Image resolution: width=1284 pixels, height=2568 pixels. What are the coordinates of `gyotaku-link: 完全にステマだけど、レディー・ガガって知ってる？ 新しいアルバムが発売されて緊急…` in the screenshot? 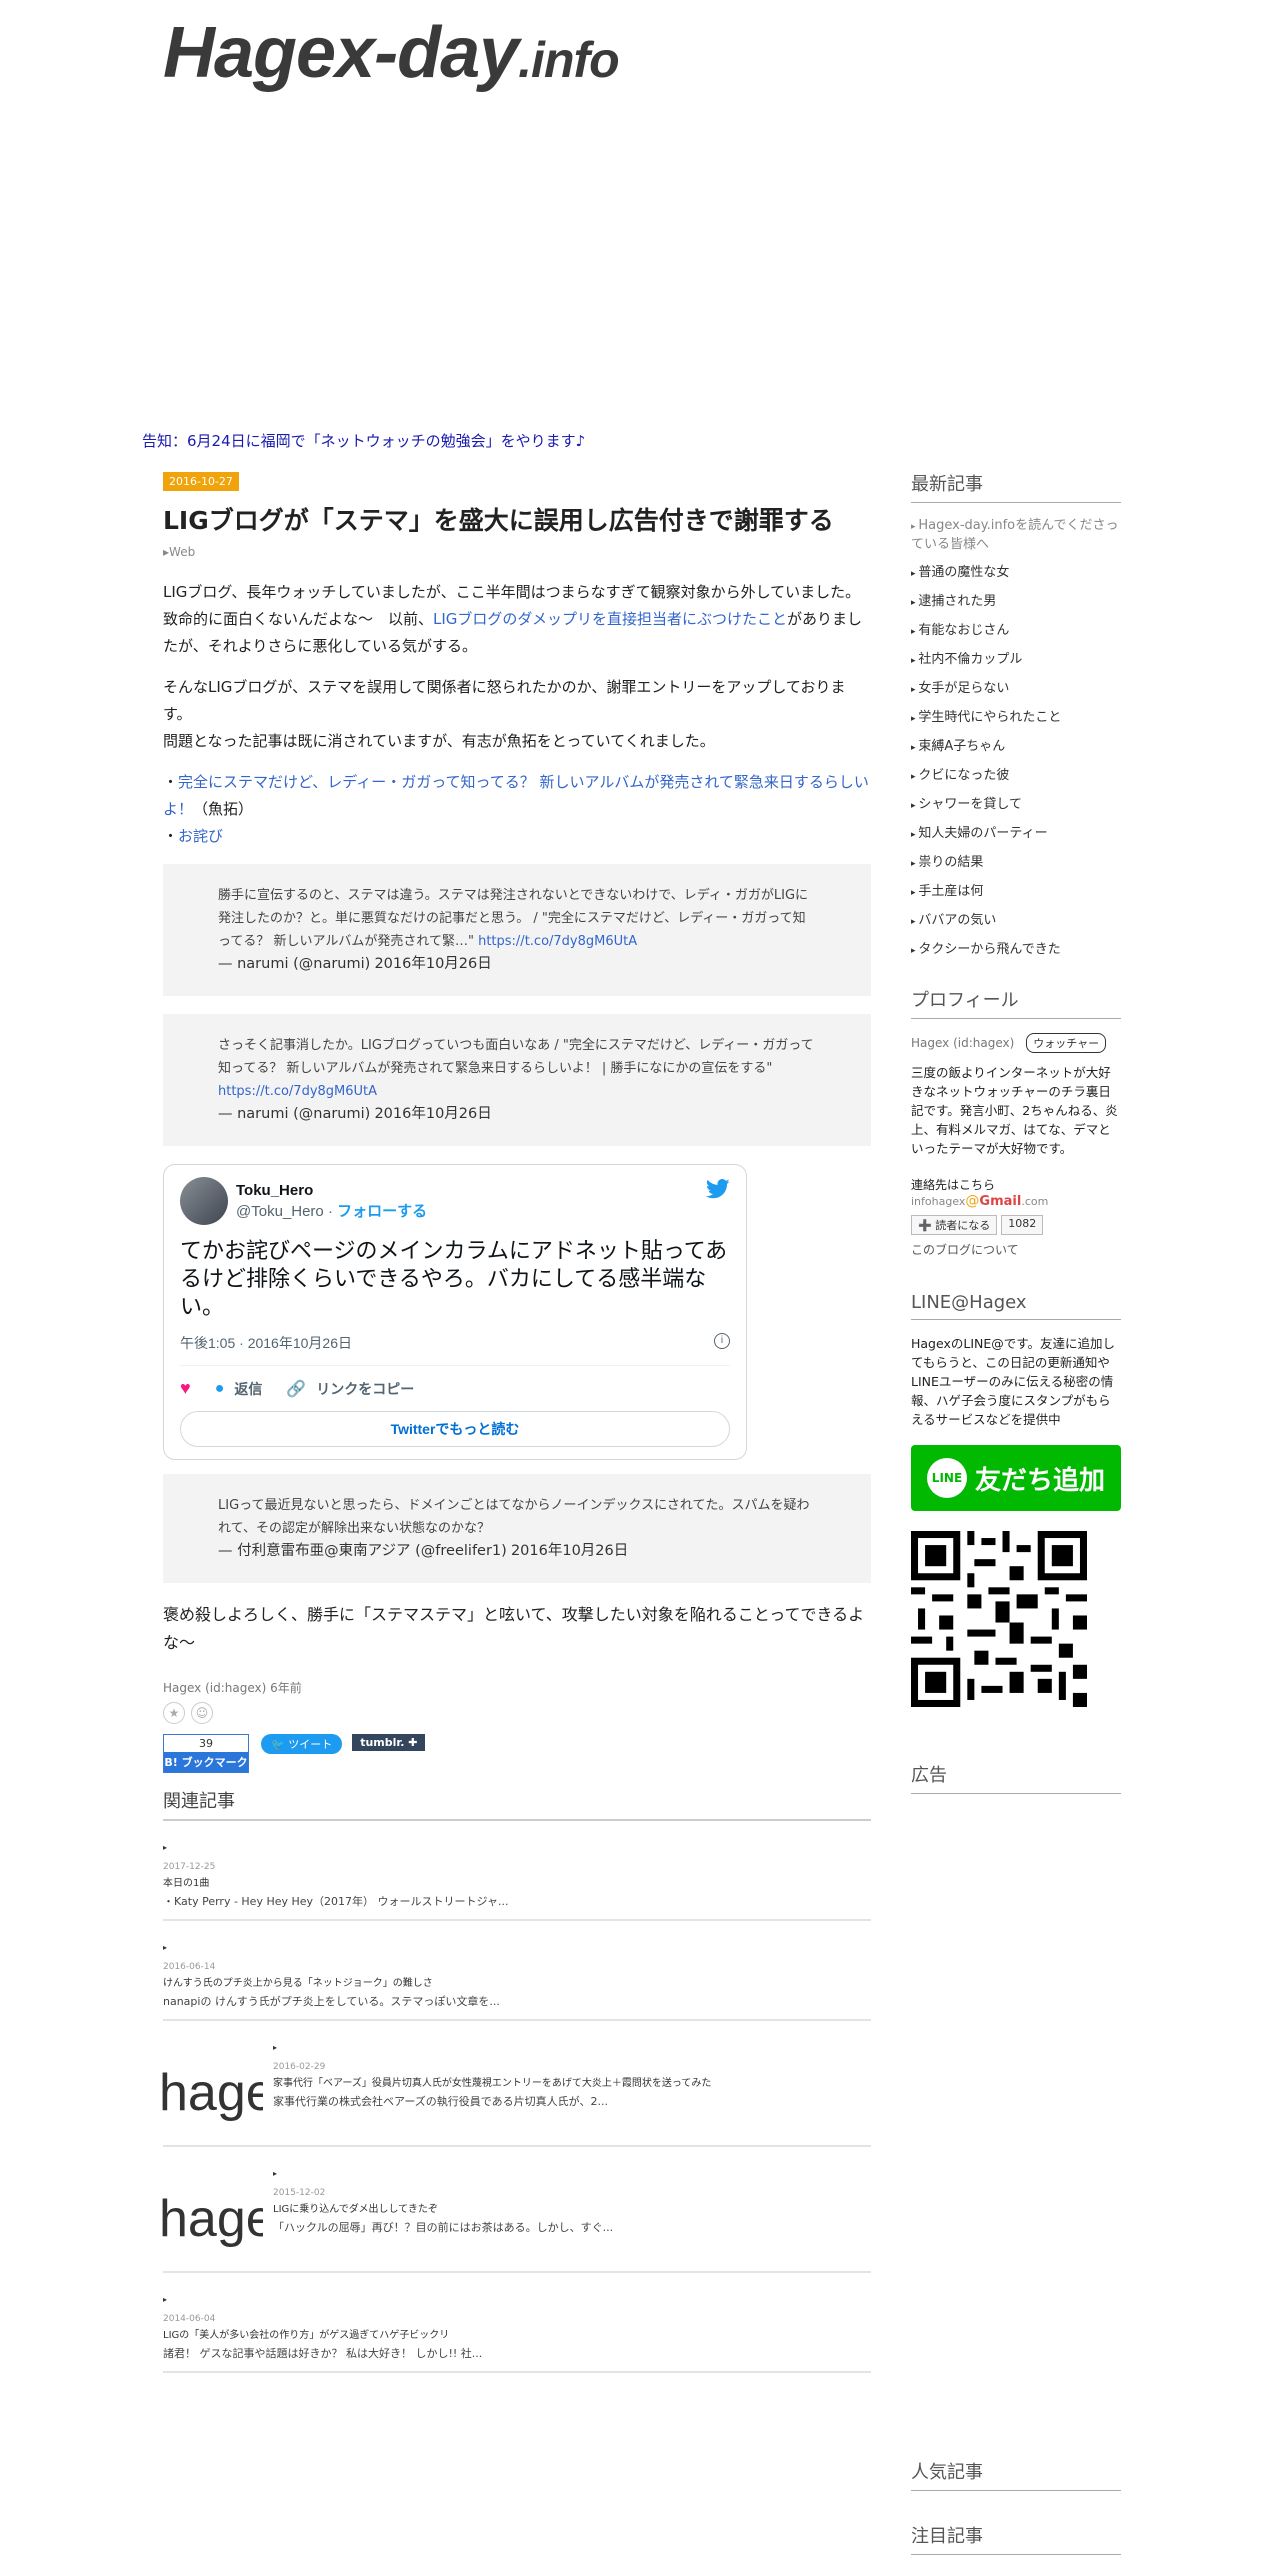 It's located at (516, 795).